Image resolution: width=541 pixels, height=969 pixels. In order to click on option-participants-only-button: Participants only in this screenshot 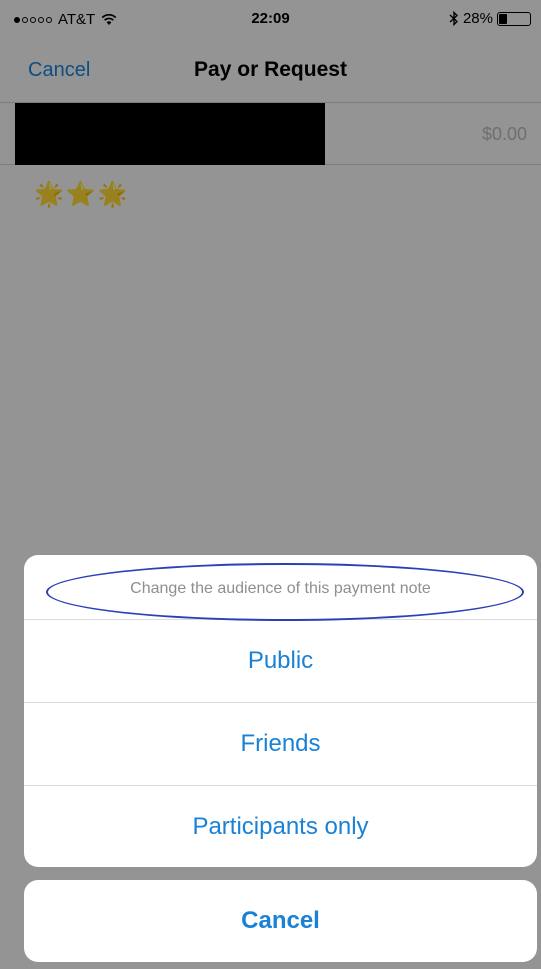, I will do `click(280, 826)`.